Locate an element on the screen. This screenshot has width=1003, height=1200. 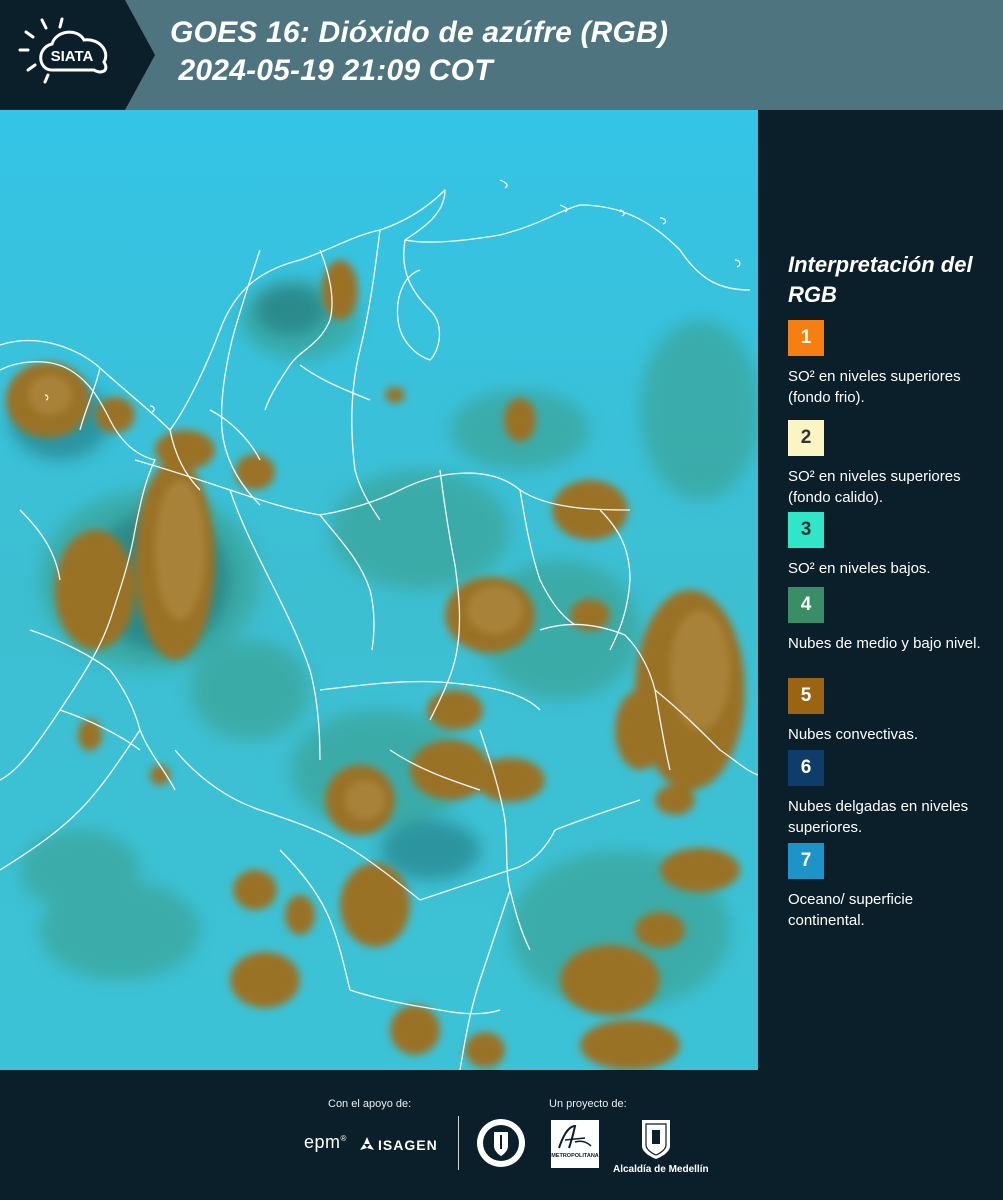
legend-swatch: 4 is located at coordinates (806, 605).